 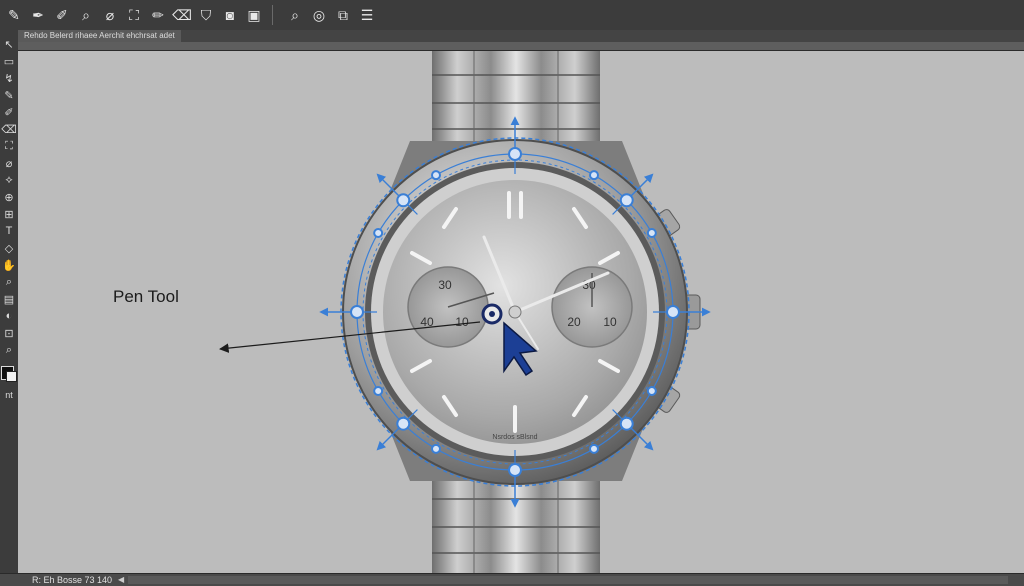 I want to click on watch-bracelet-top, so click(x=516, y=101).